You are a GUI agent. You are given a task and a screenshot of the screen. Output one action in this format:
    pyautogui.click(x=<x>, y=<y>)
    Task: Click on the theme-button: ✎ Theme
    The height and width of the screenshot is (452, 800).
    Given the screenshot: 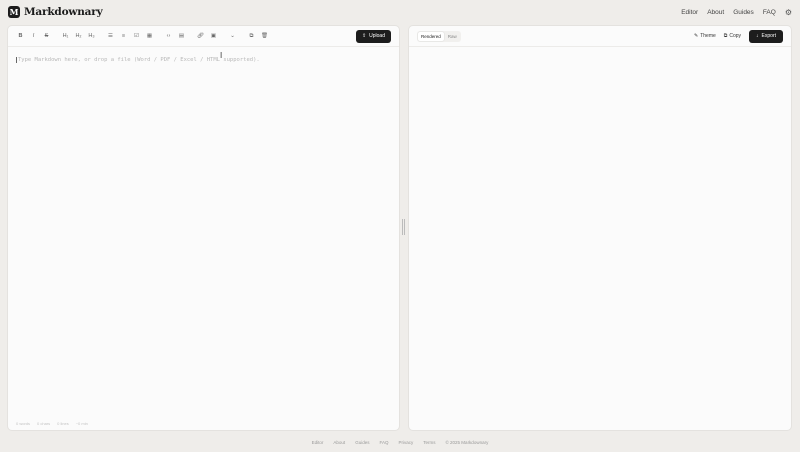 What is the action you would take?
    pyautogui.click(x=705, y=36)
    